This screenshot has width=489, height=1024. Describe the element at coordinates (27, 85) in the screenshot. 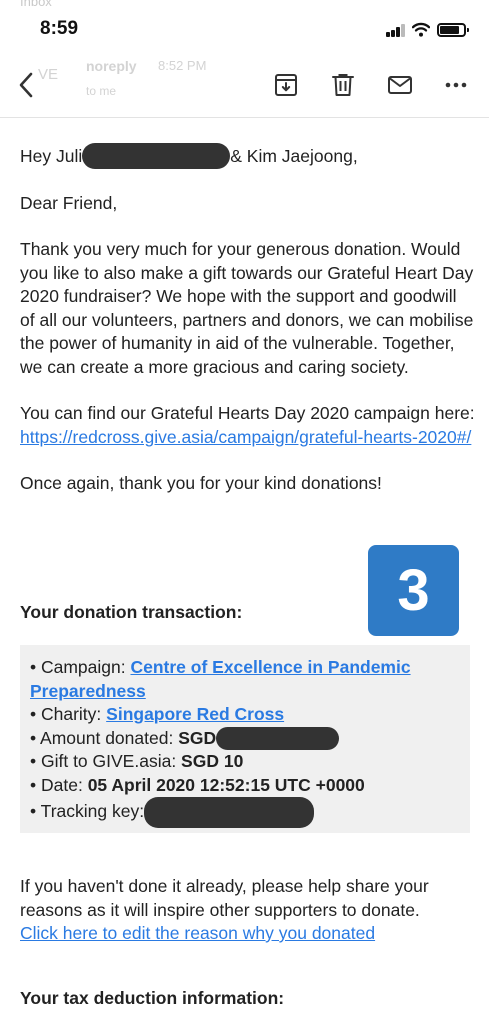

I see `back-chevron-icon` at that location.